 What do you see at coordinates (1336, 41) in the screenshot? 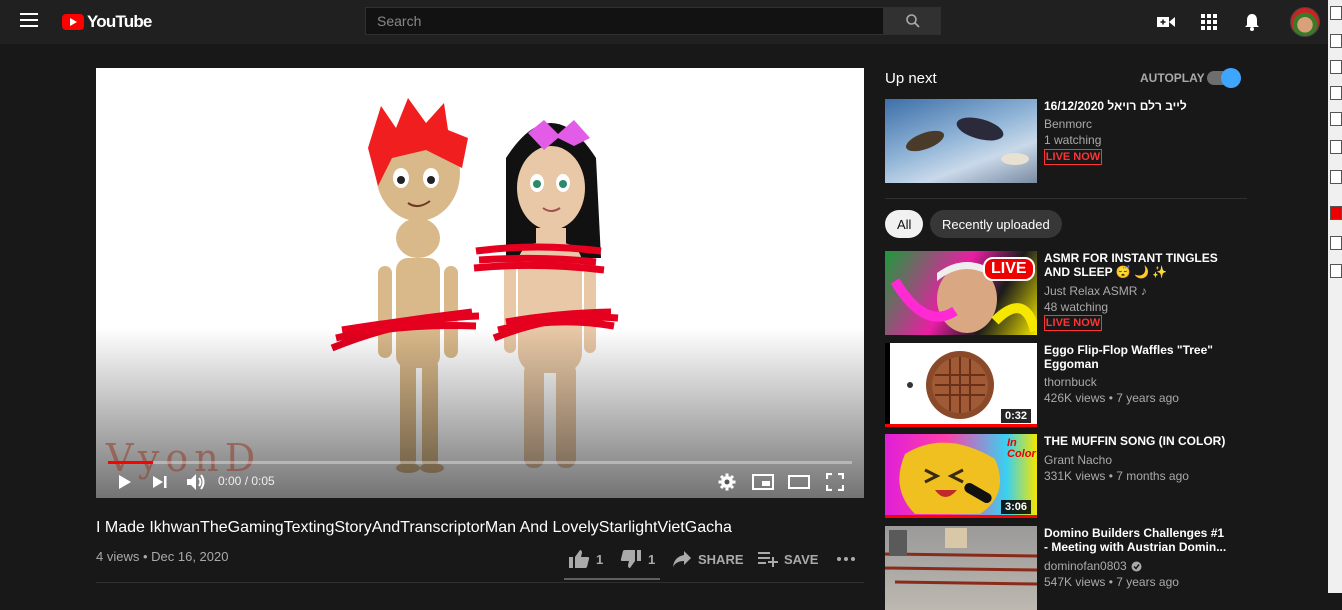
I see `pencil-tool-icon` at bounding box center [1336, 41].